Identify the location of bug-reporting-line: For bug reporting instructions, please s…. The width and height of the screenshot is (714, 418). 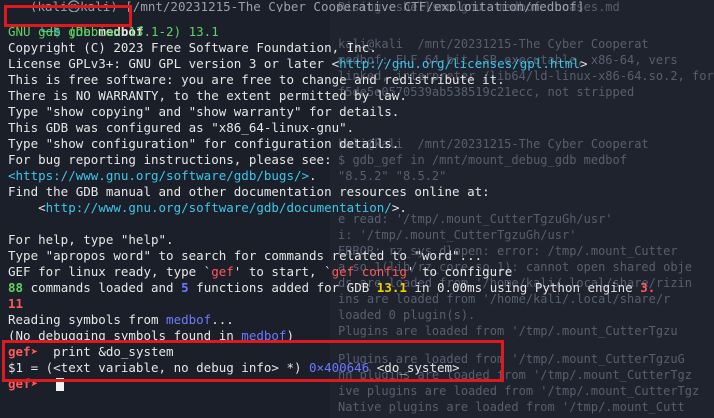
(170, 159).